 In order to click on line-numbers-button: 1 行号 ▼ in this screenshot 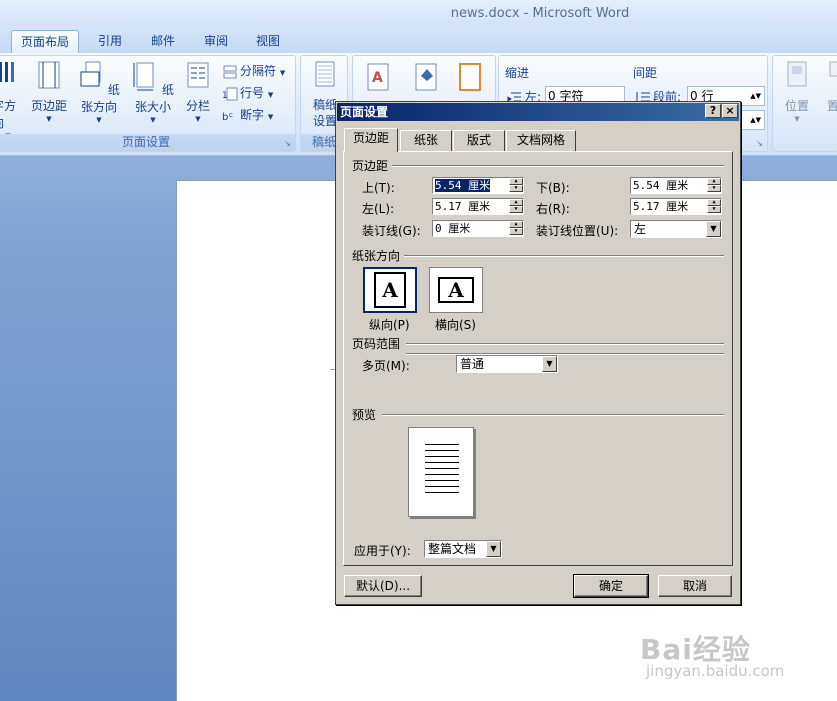, I will do `click(247, 92)`.